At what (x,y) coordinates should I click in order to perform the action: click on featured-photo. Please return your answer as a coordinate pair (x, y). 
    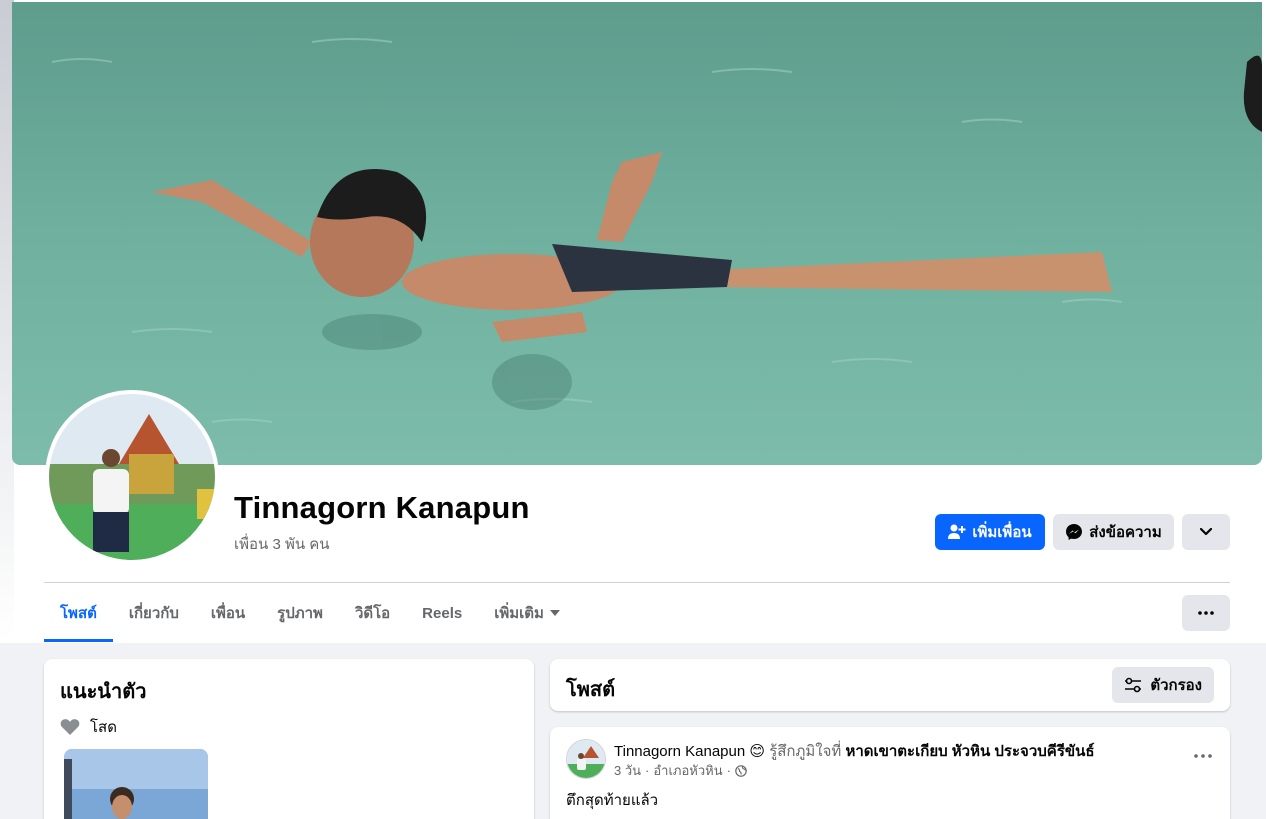
    Looking at the image, I should click on (136, 784).